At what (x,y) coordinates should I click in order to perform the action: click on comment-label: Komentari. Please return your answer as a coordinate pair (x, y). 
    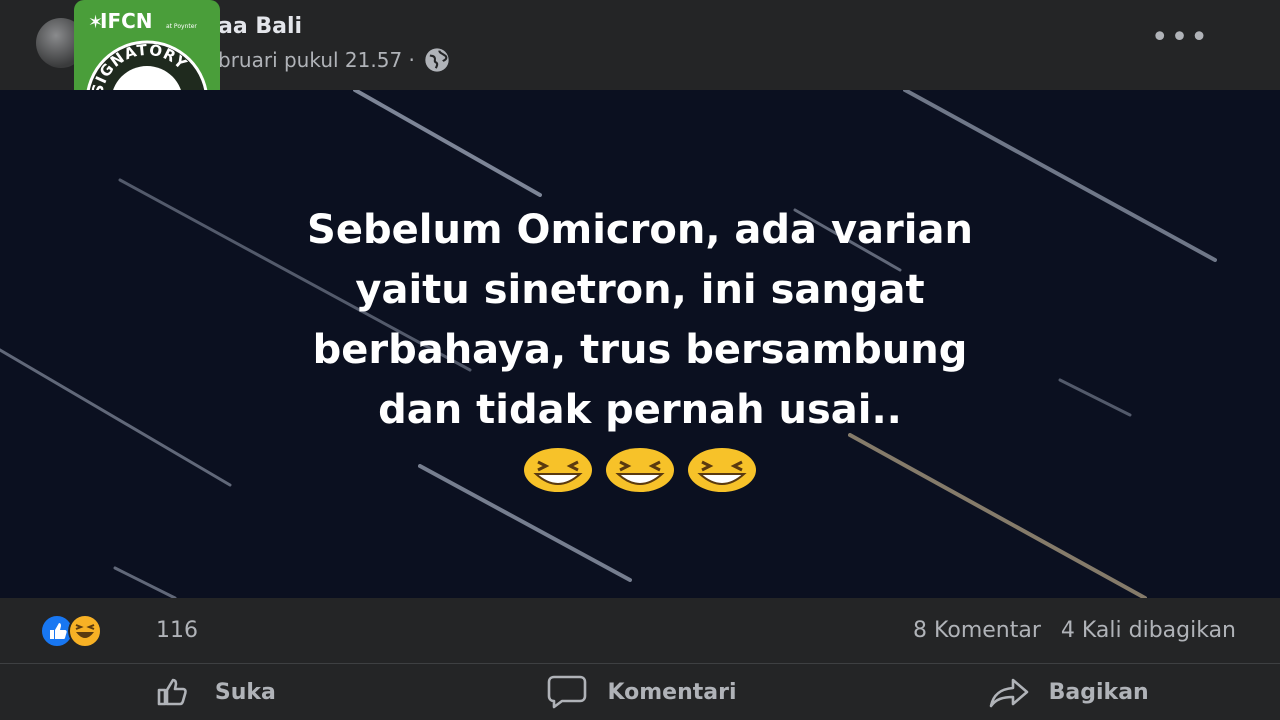
    Looking at the image, I should click on (672, 692).